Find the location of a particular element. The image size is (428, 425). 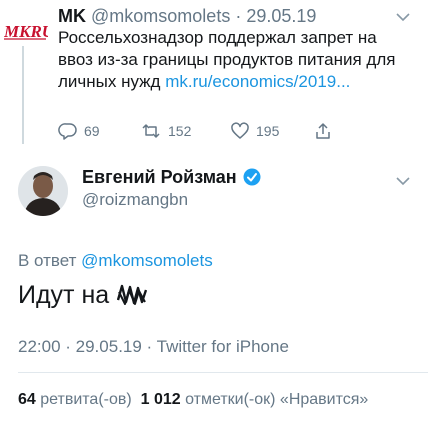

retweets-count: 64 is located at coordinates (27, 399).